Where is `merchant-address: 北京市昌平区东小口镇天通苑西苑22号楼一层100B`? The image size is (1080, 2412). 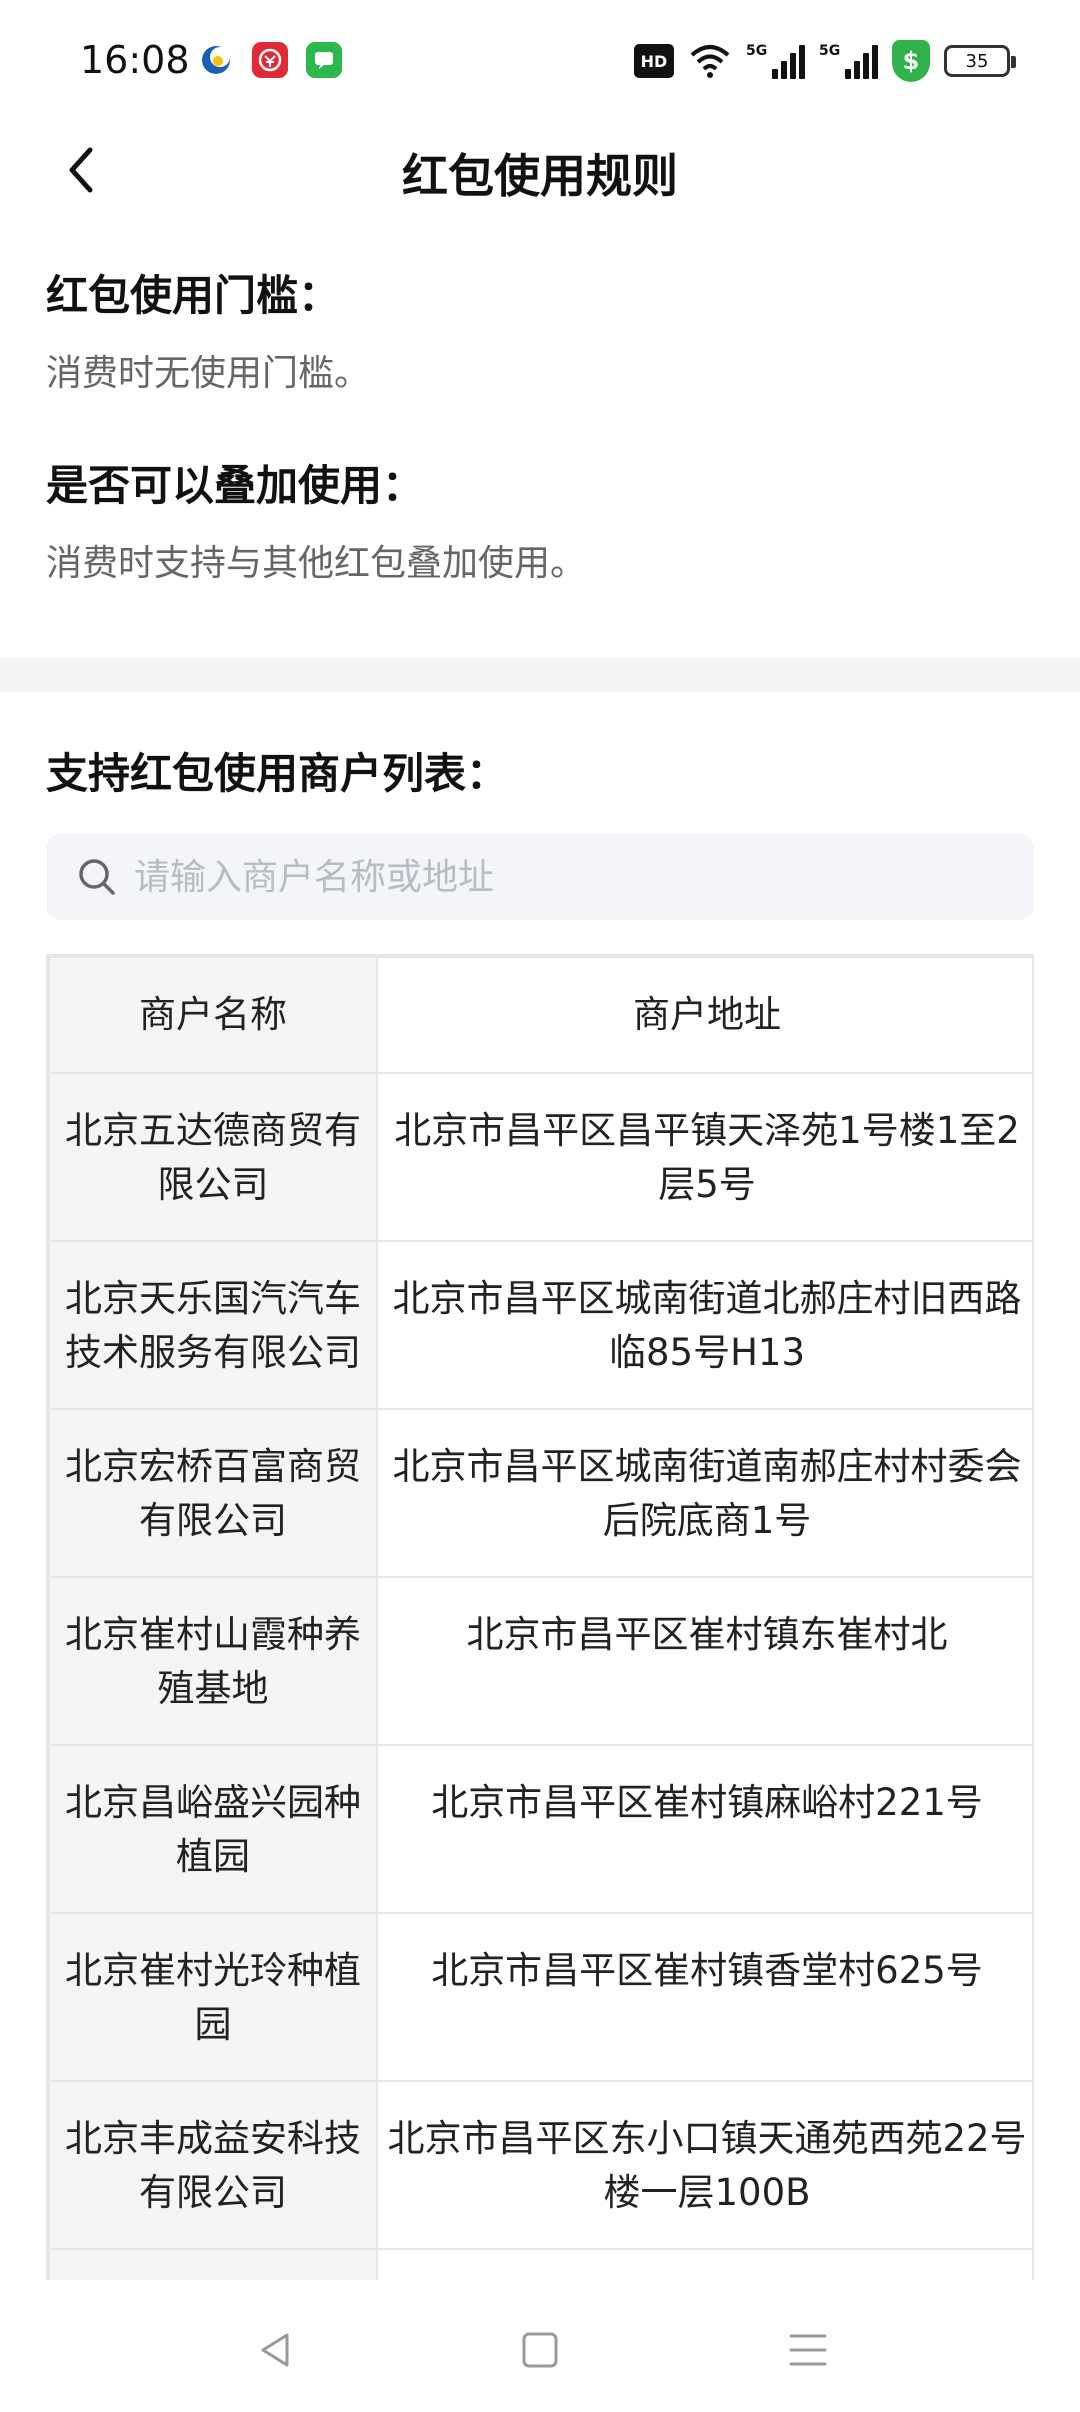 merchant-address: 北京市昌平区东小口镇天通苑西苑22号楼一层100B is located at coordinates (704, 2165).